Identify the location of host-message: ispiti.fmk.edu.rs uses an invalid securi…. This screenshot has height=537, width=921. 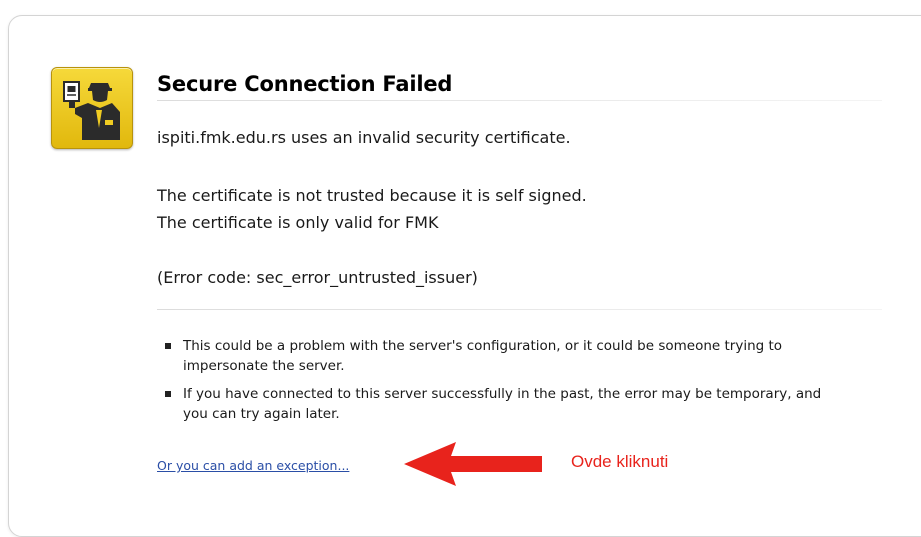
(364, 137).